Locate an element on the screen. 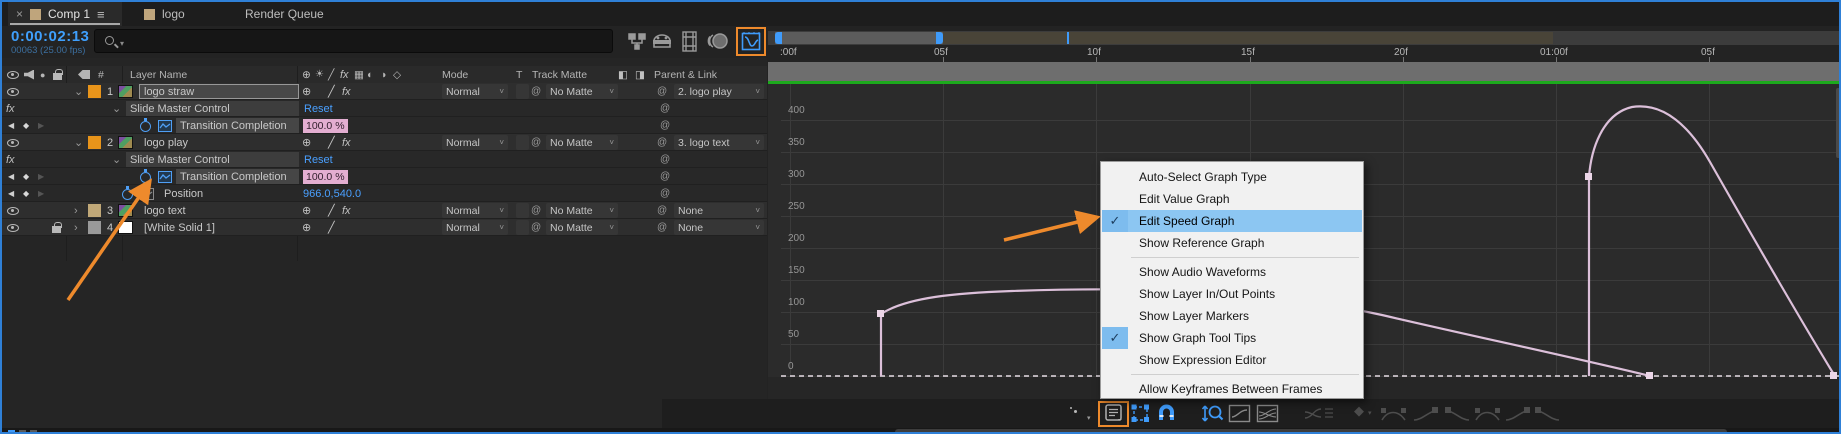 This screenshot has height=434, width=1841. shy-icon is located at coordinates (662, 41).